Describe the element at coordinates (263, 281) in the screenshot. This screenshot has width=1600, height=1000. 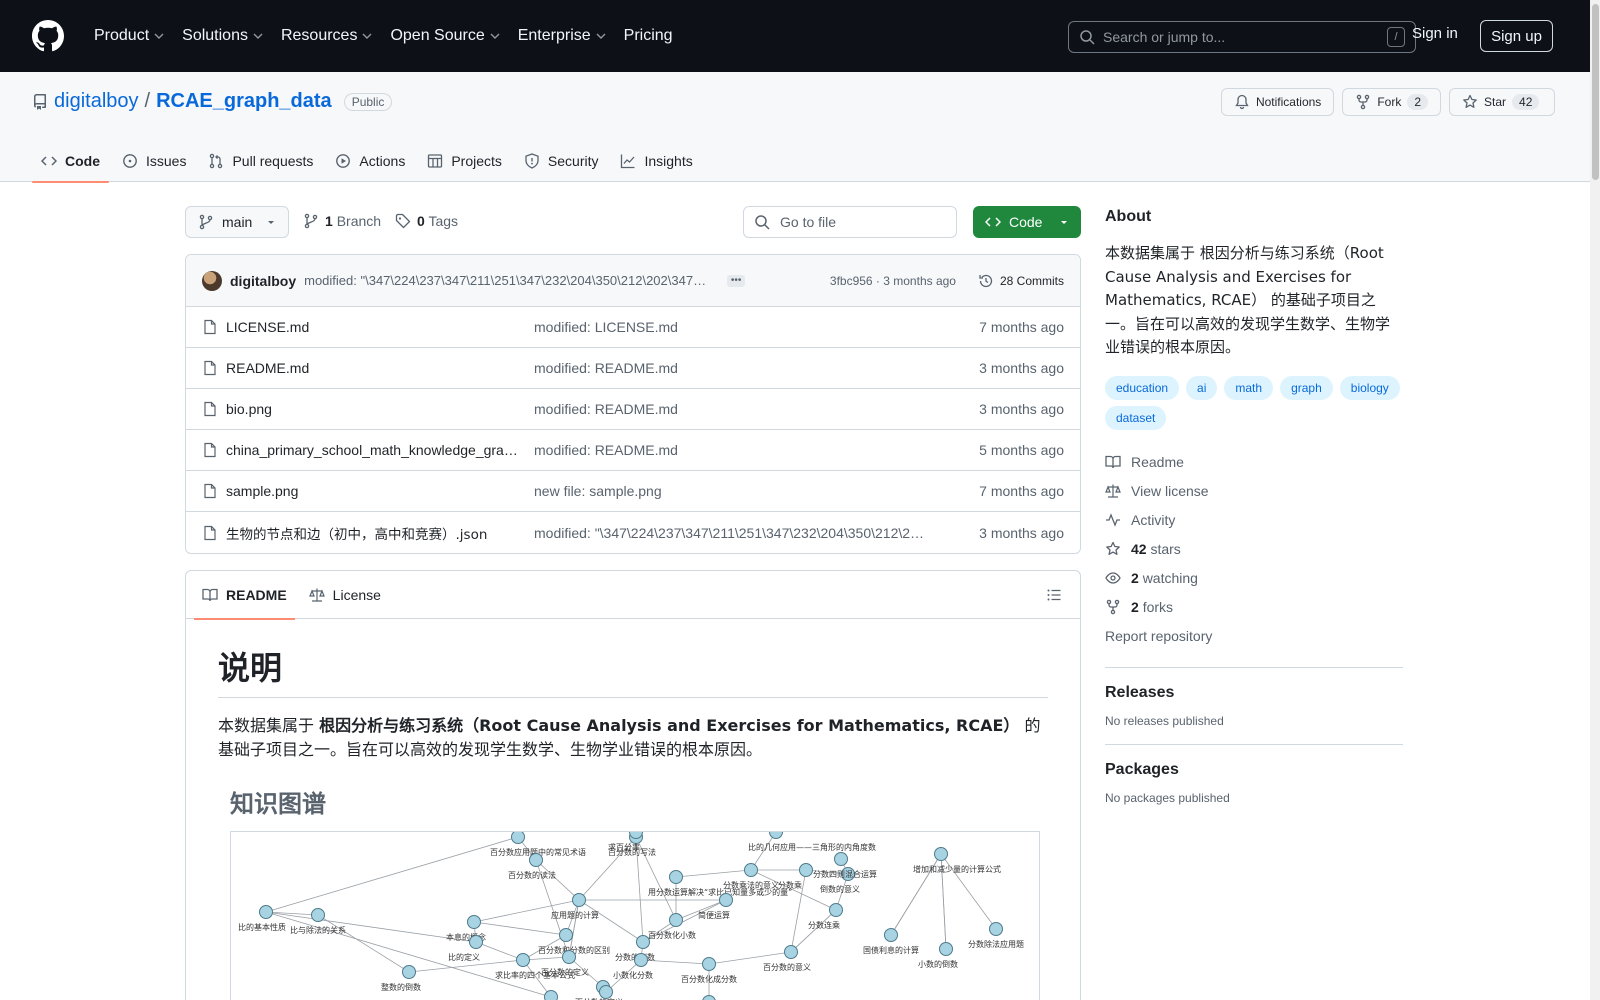
I see `commit-author-link: digitalboy` at that location.